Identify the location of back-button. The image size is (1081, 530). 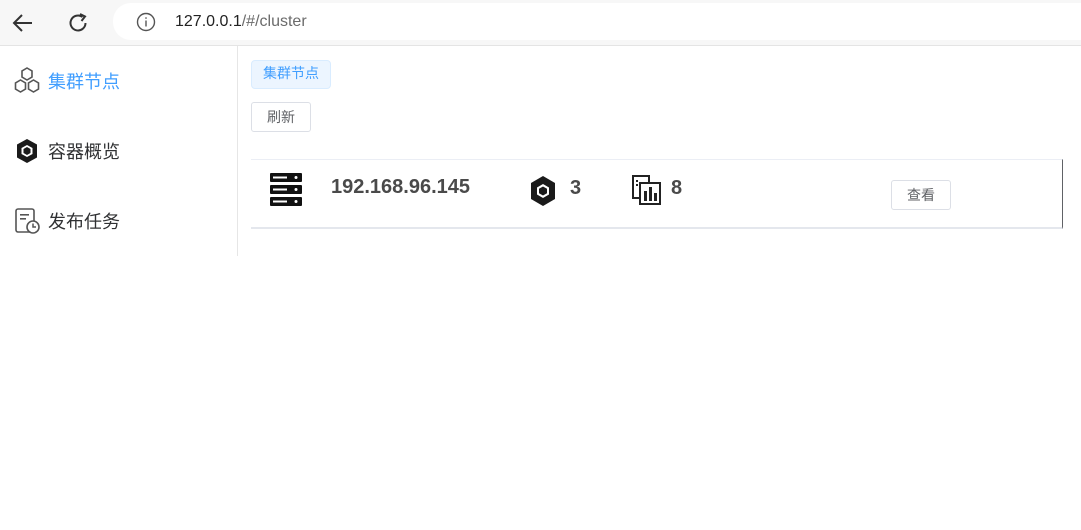
(23, 23).